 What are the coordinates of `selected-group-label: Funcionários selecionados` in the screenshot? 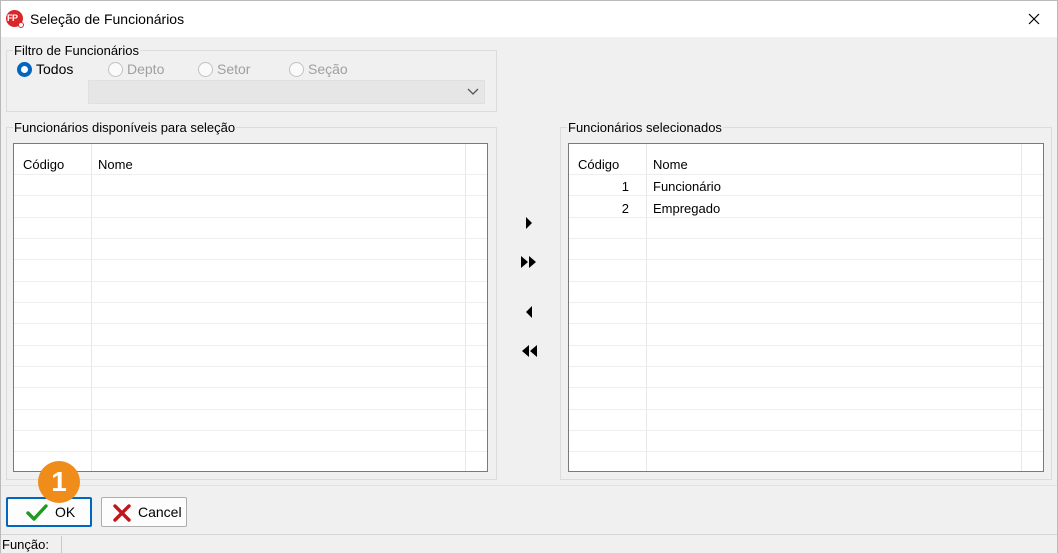 It's located at (645, 127).